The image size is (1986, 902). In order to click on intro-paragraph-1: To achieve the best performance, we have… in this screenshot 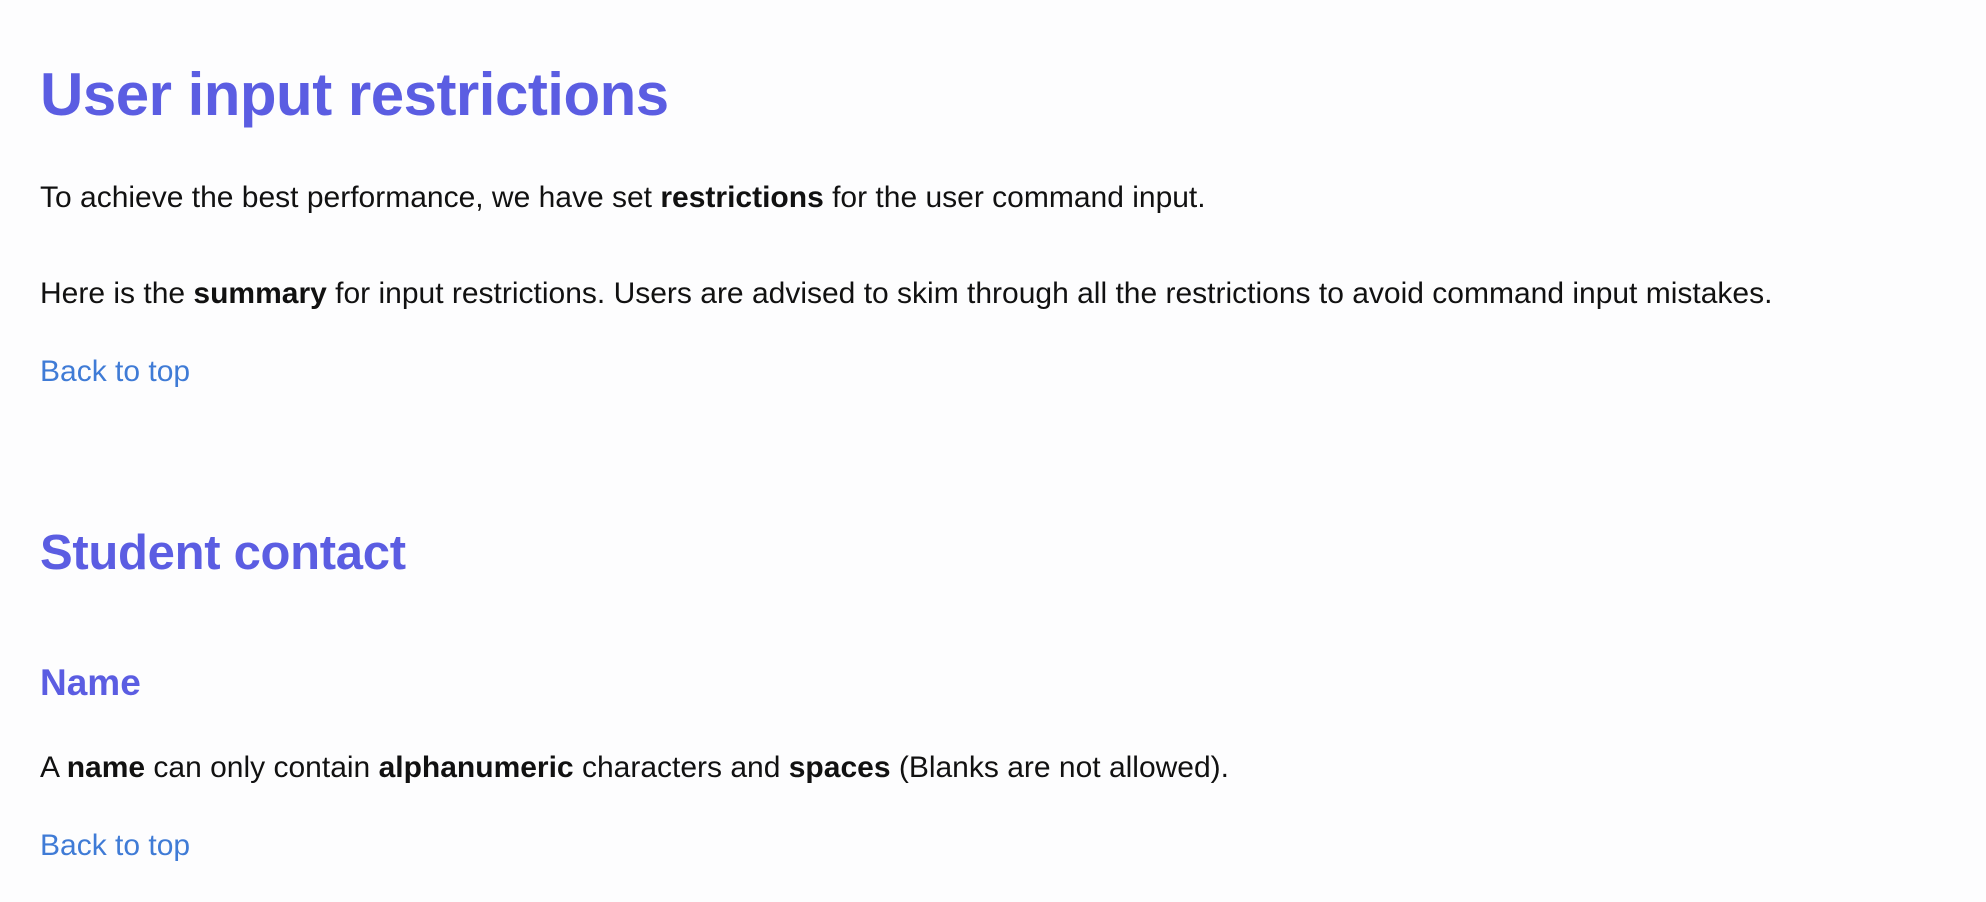, I will do `click(623, 198)`.